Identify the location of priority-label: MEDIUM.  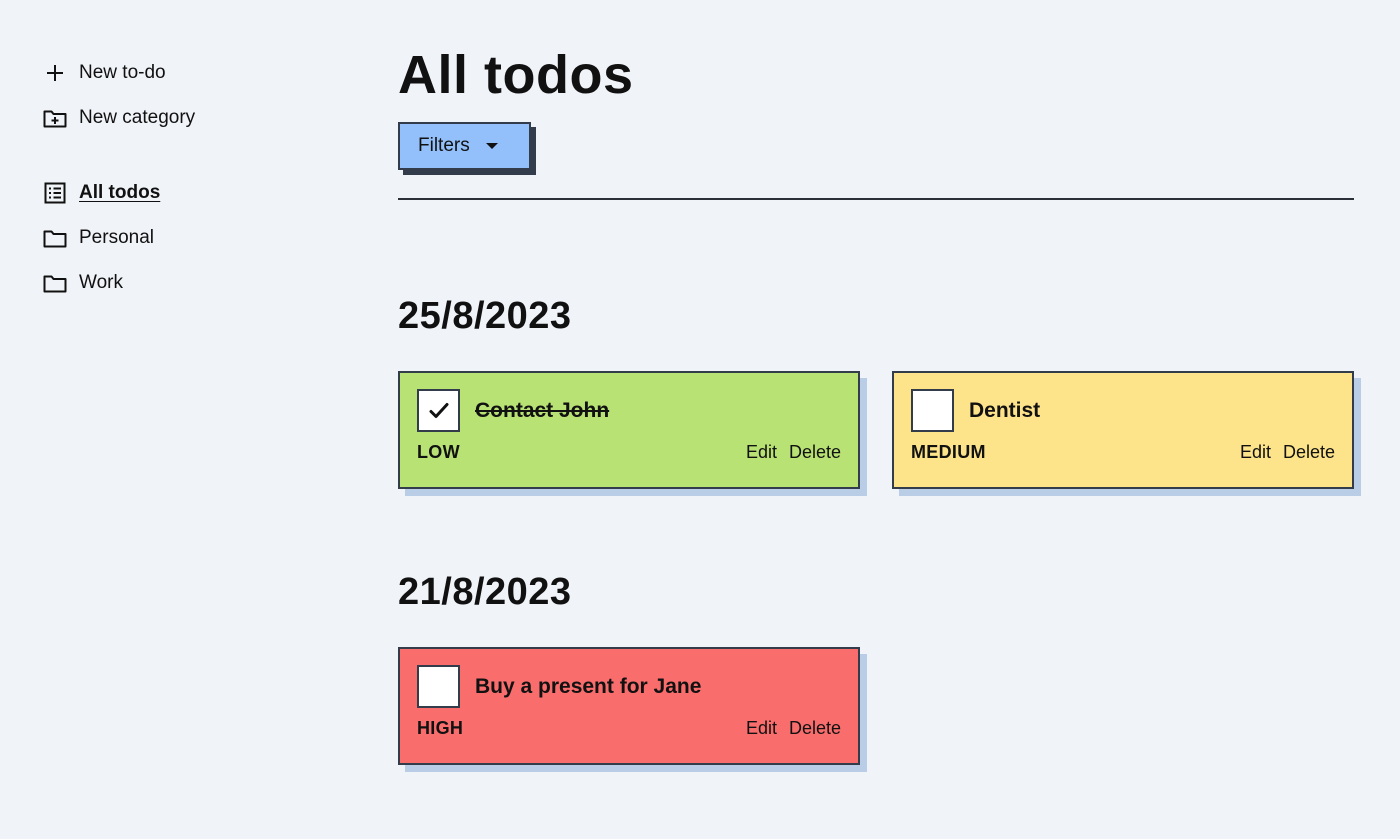
(948, 452).